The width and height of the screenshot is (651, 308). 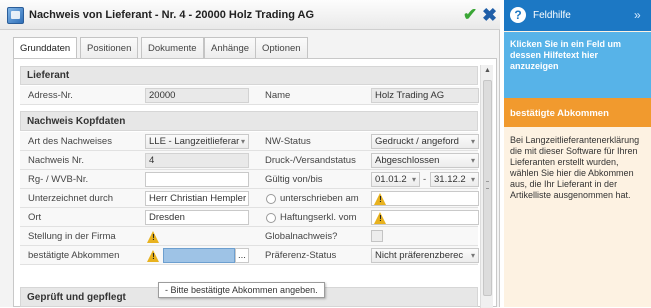 What do you see at coordinates (395, 179) in the screenshot?
I see `gueltig-von-field: 01.01.2` at bounding box center [395, 179].